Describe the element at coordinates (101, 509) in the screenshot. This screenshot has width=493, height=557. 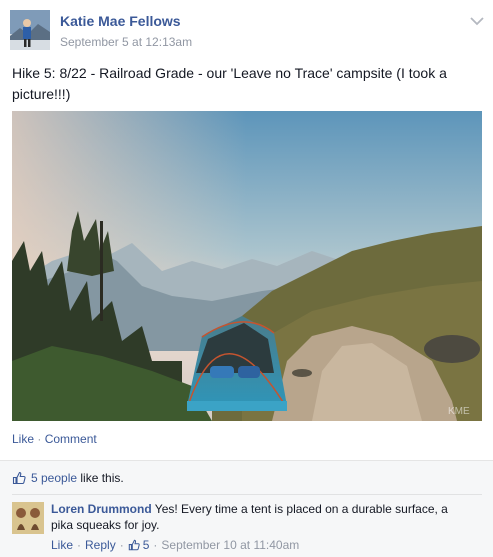
I see `comment-author-name: Loren Drummond` at that location.